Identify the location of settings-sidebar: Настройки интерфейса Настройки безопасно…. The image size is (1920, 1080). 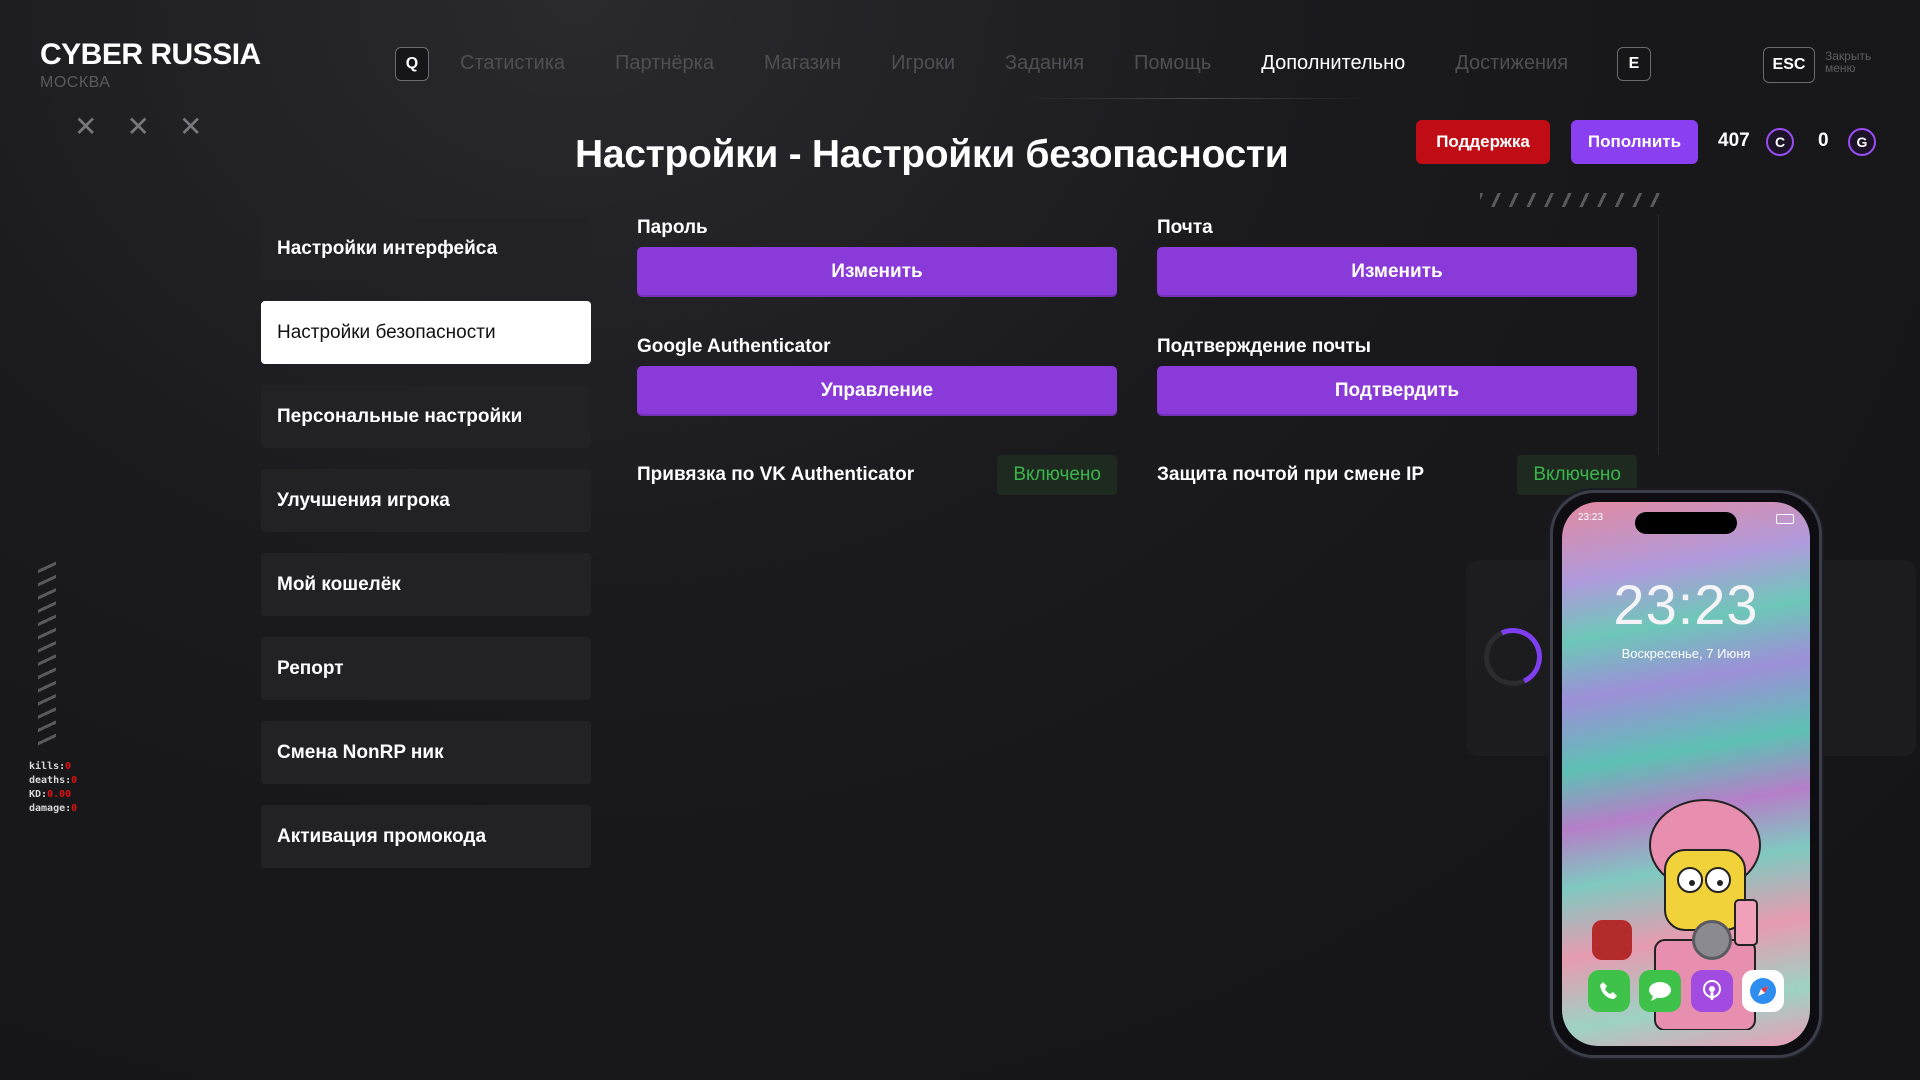
(426, 553).